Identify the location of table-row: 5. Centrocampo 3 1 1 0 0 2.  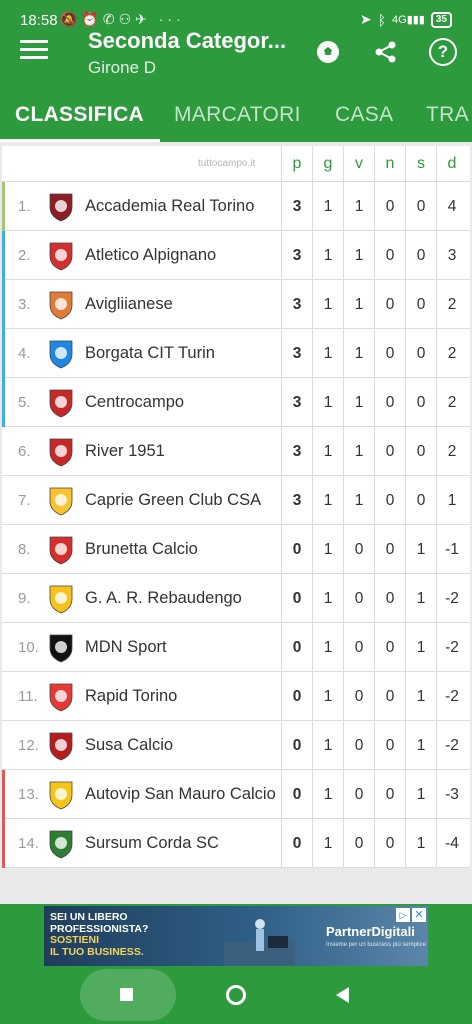
(236, 402).